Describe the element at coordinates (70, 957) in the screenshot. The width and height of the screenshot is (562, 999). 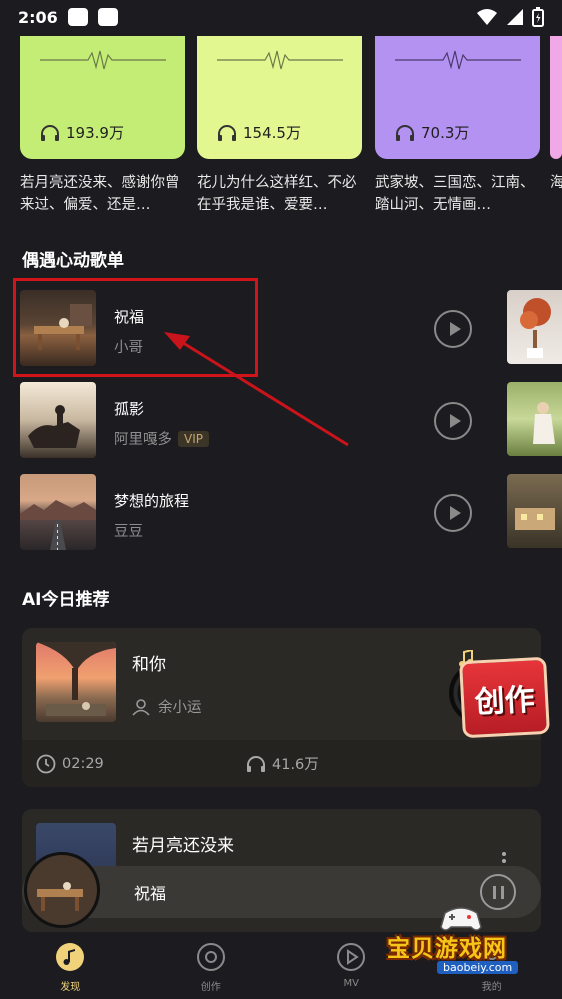
I see `music-disc-icon` at that location.